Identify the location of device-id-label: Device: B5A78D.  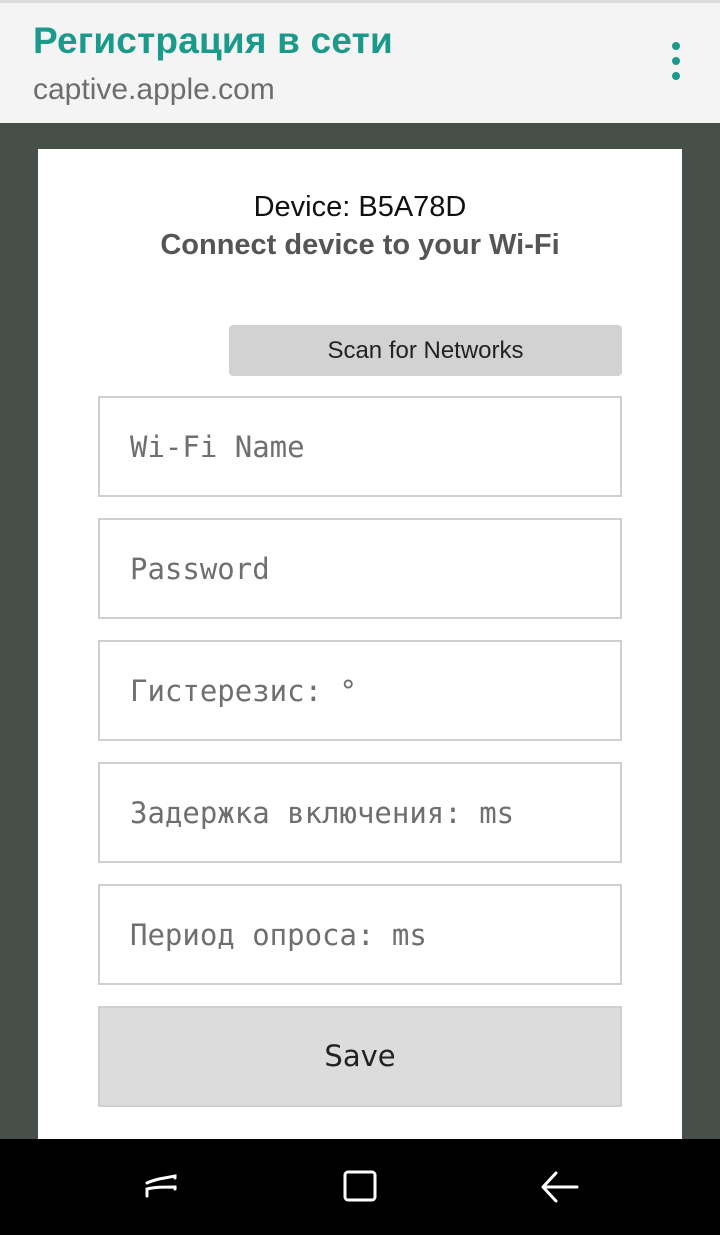
(360, 207).